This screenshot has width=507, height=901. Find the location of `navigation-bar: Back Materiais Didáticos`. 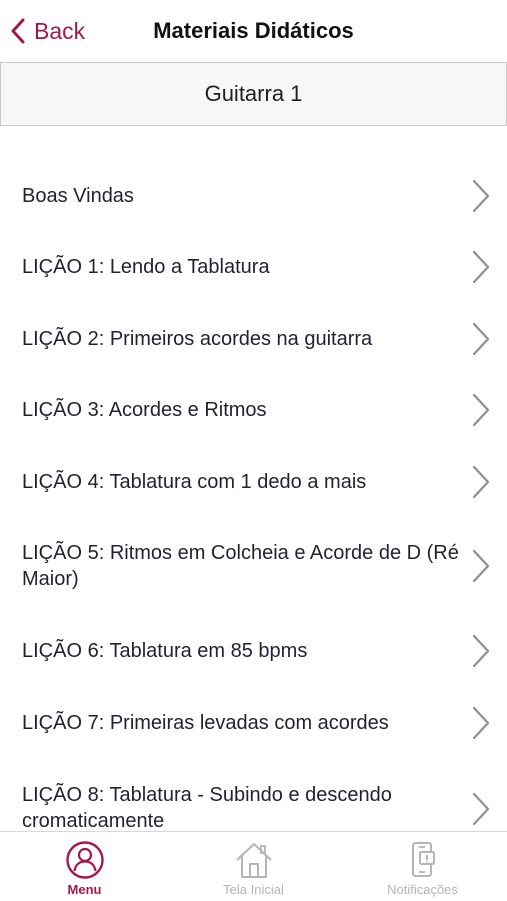

navigation-bar: Back Materiais Didáticos is located at coordinates (253, 31).